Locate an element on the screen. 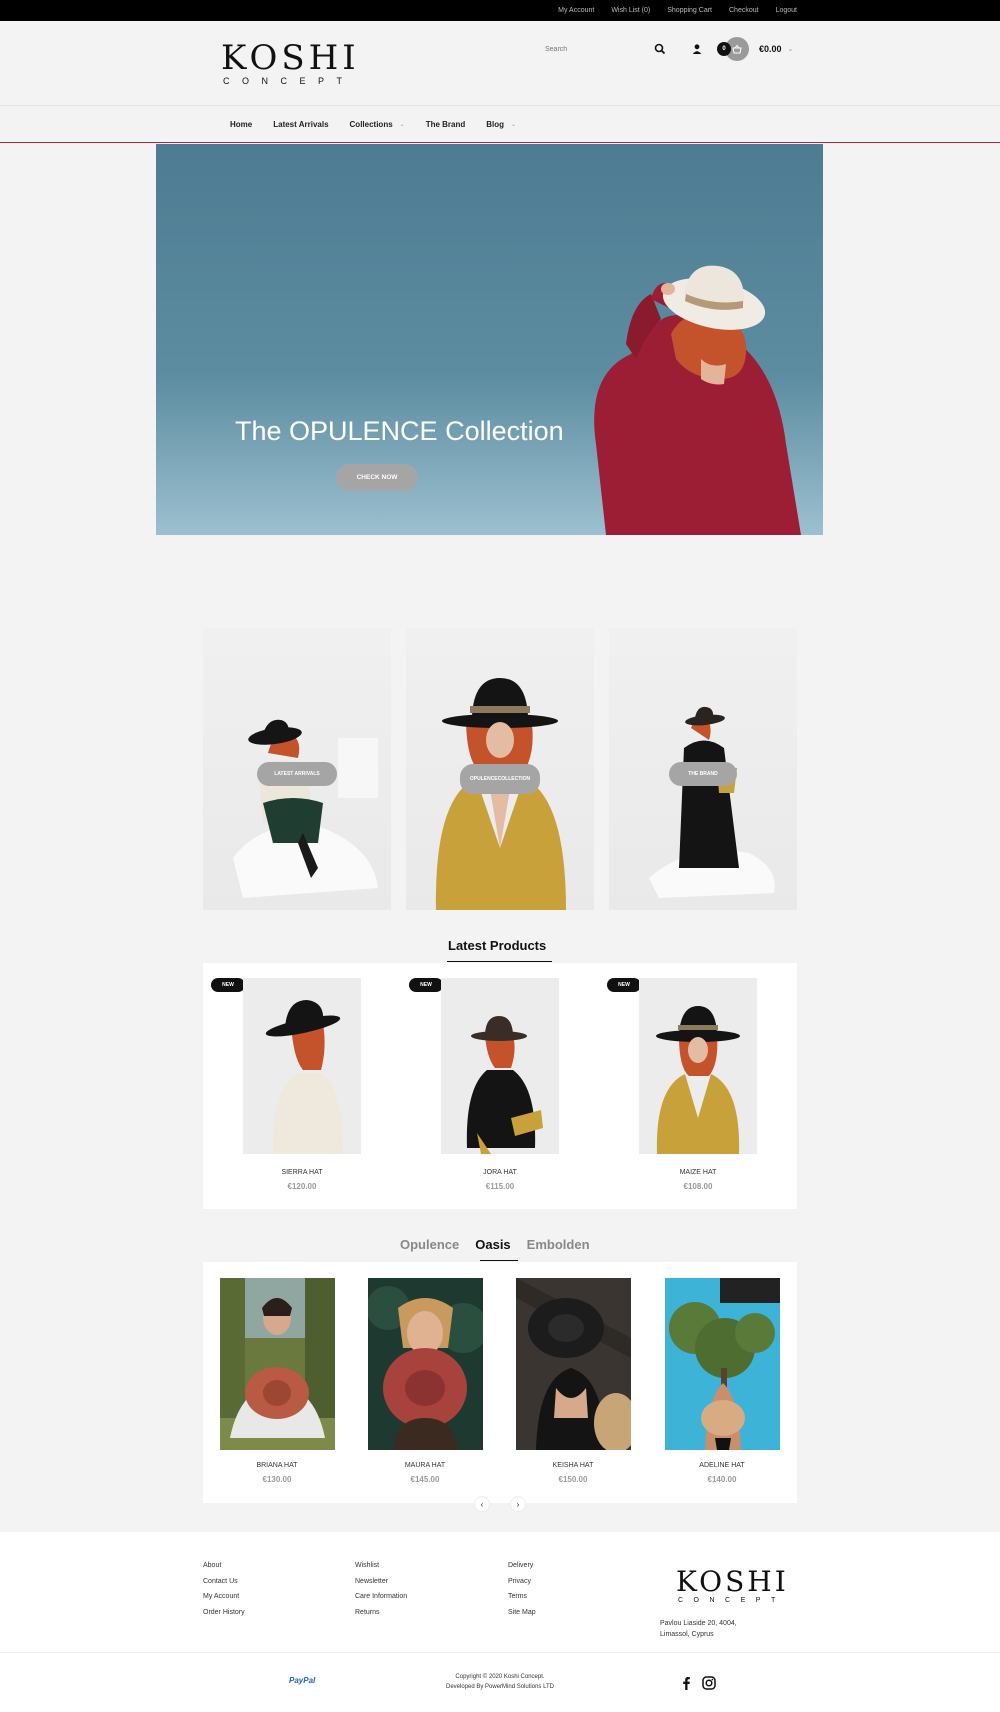 This screenshot has height=1712, width=1000. title-underline is located at coordinates (499, 961).